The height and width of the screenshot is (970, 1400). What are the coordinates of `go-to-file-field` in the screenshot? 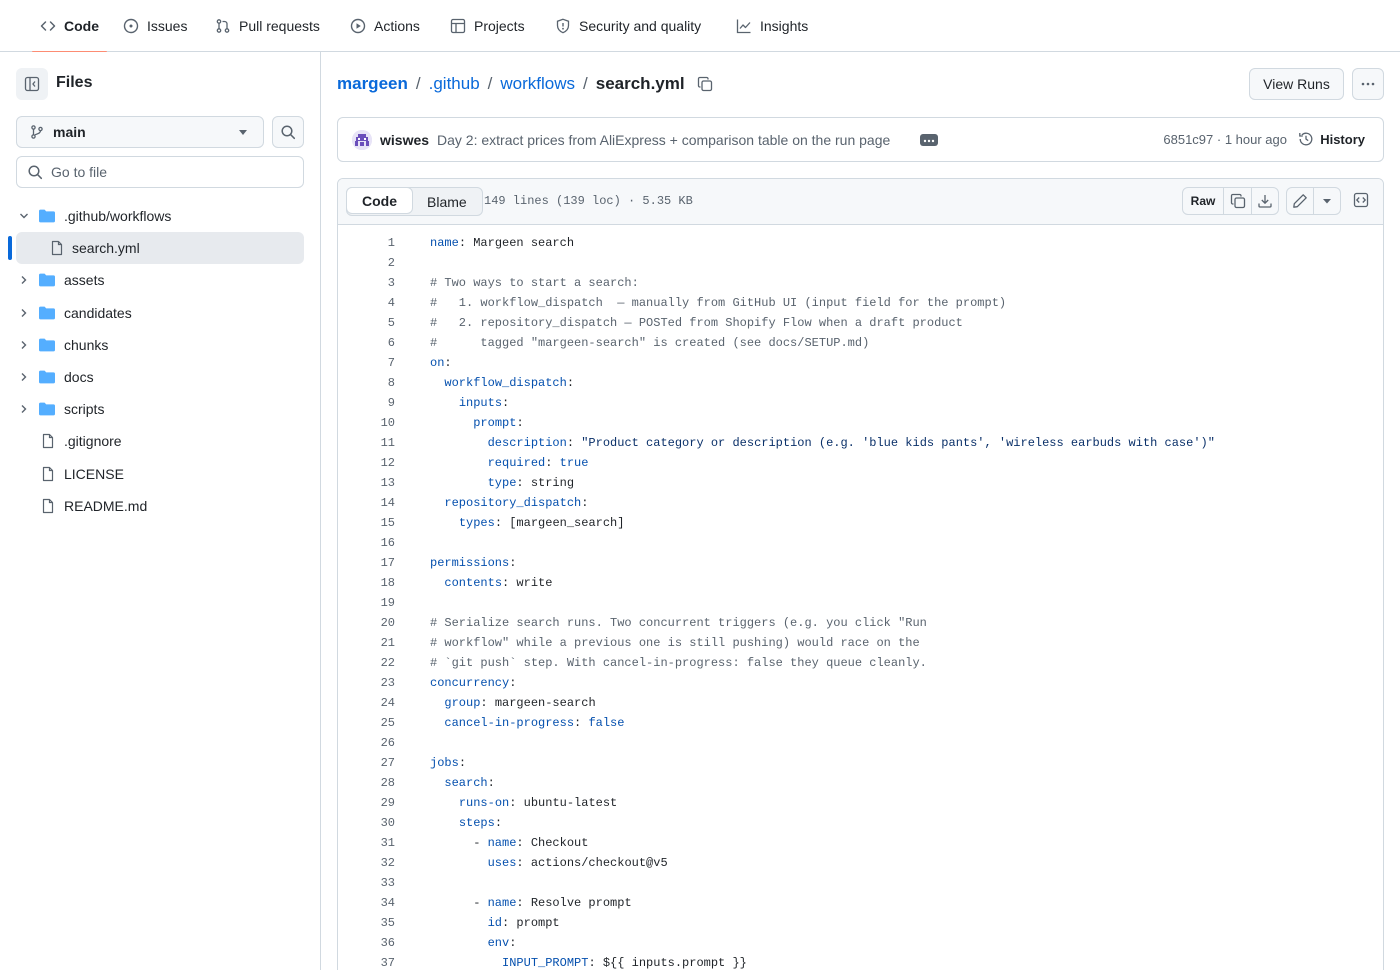 It's located at (160, 172).